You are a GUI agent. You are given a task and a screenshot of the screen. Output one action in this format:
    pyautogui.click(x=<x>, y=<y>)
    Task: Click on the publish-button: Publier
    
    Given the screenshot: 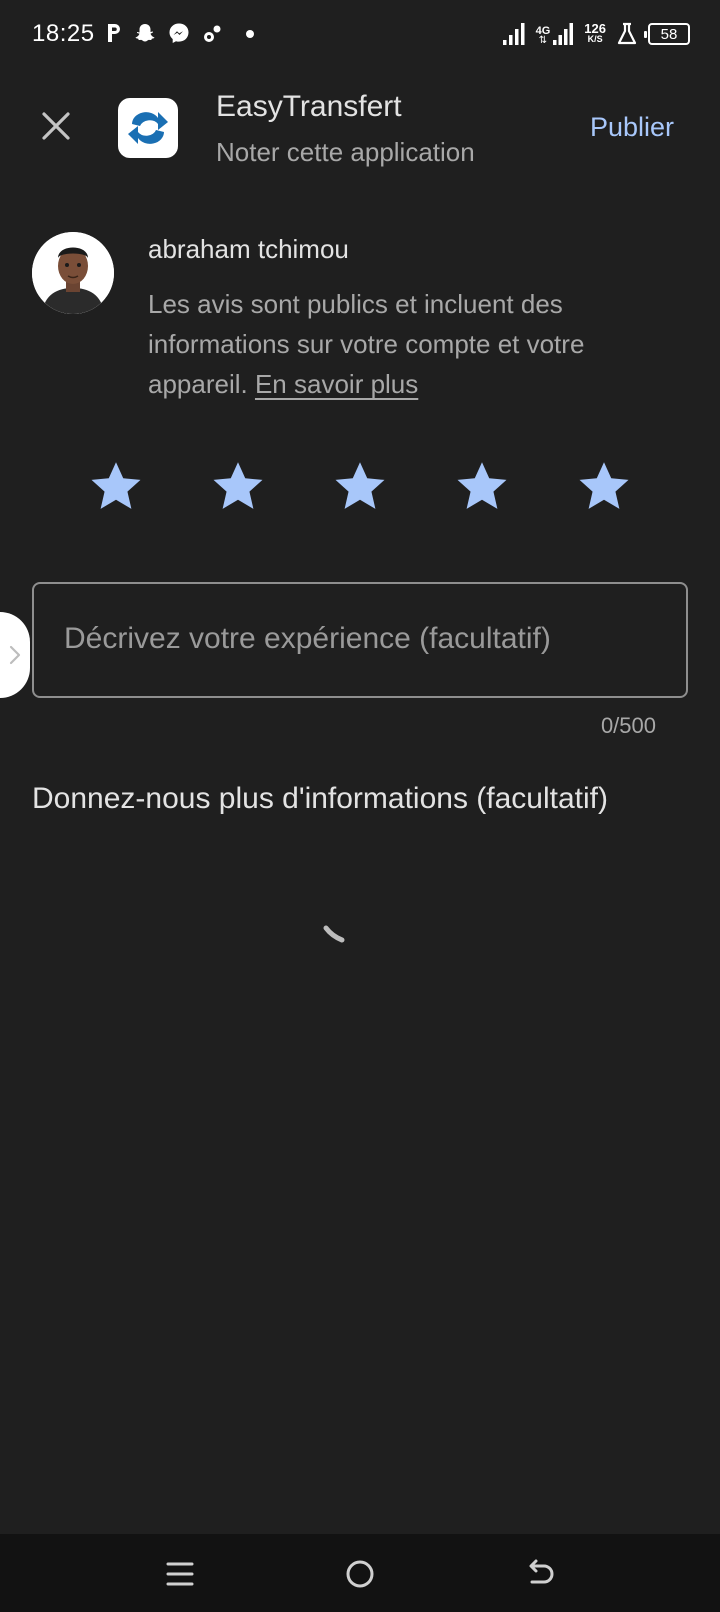 What is the action you would take?
    pyautogui.click(x=632, y=127)
    